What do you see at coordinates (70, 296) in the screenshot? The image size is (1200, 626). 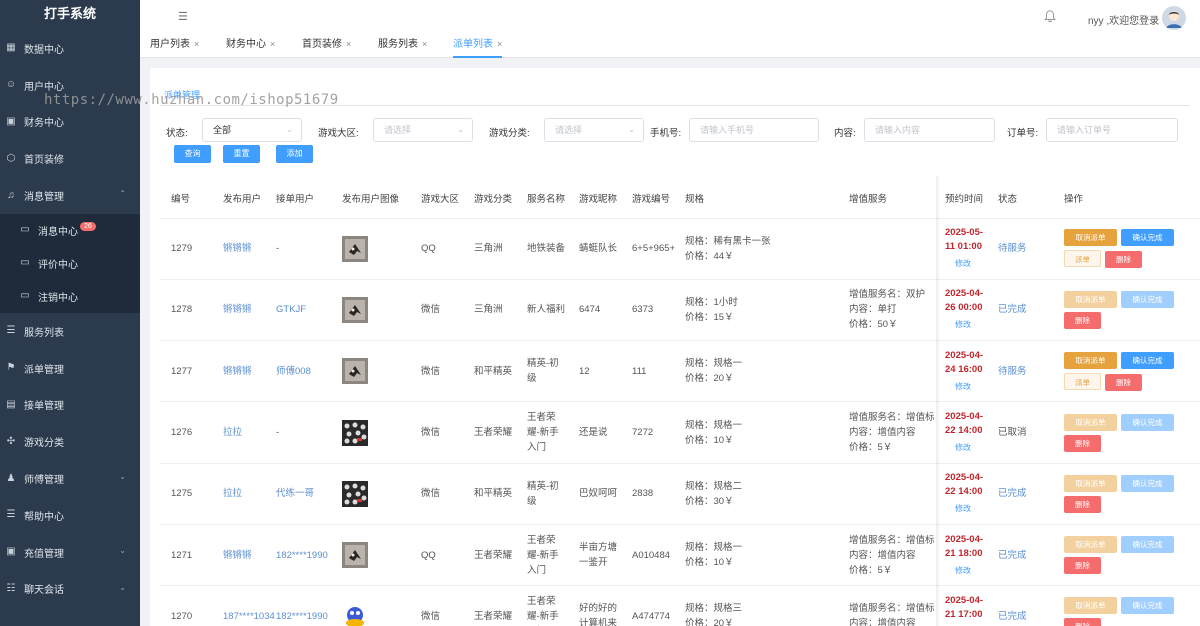 I see `sidebar-subitem-2: ▭ 注销中心` at bounding box center [70, 296].